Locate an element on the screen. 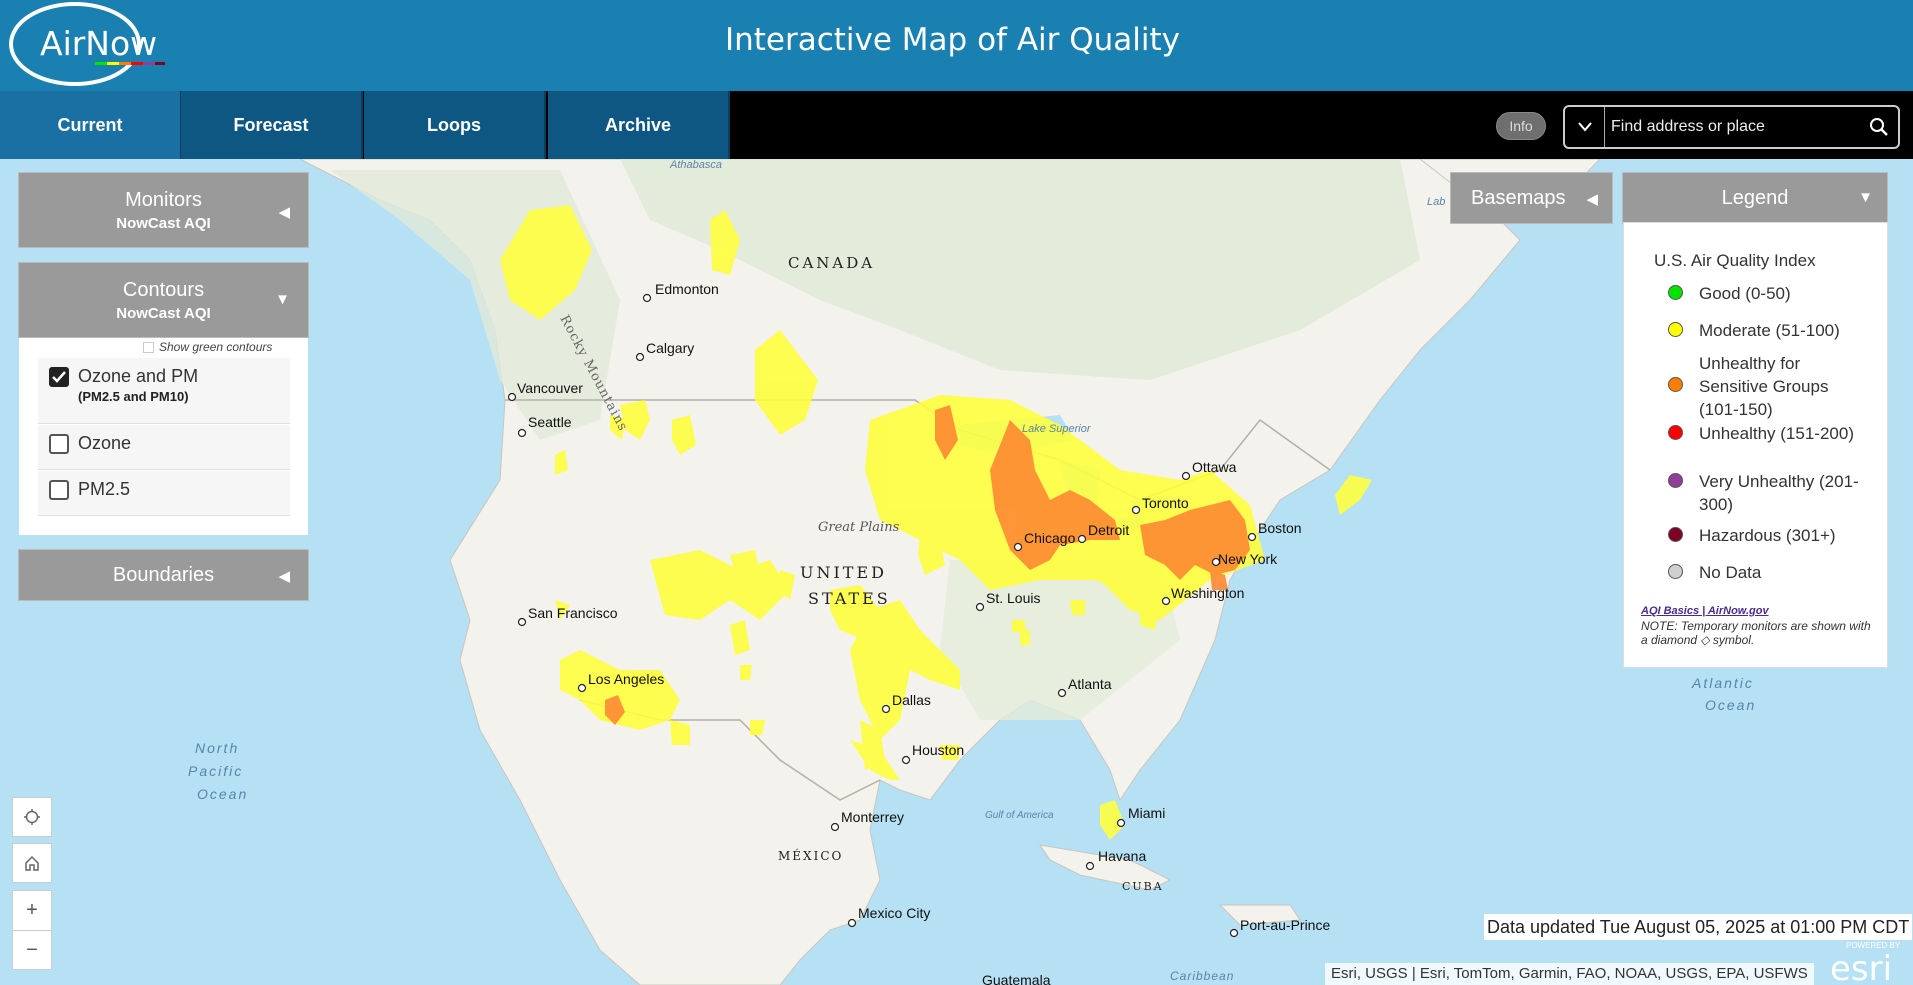  page-title: Interactive Map of Air Quality is located at coordinates (952, 40).